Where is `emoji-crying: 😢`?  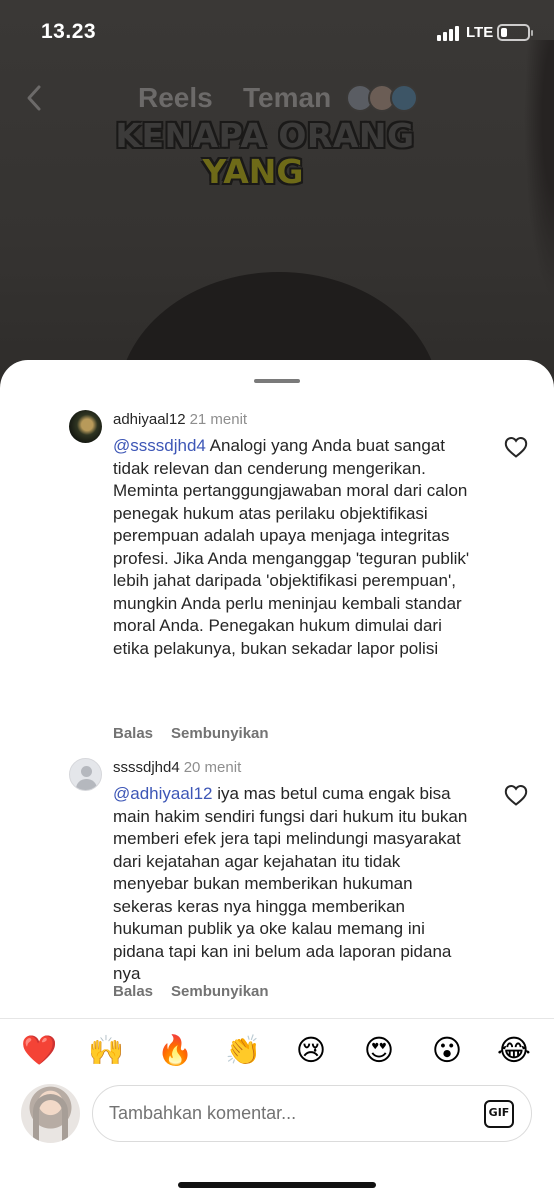 emoji-crying: 😢 is located at coordinates (311, 1050).